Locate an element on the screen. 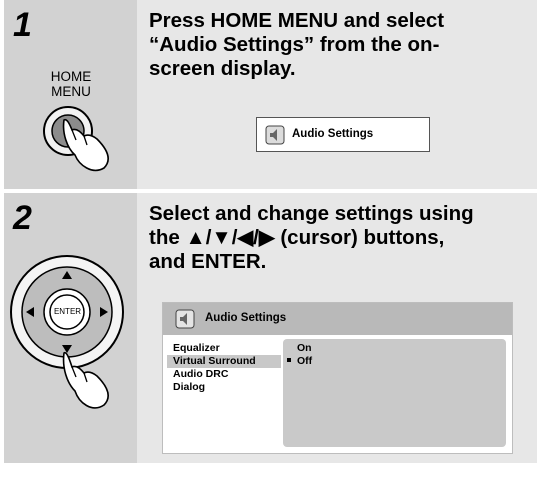 This screenshot has height=491, width=537. option-off-label: Off is located at coordinates (305, 361).